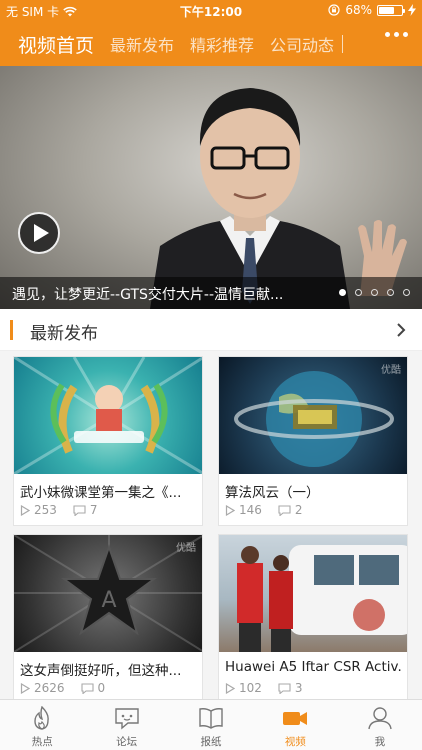 The height and width of the screenshot is (750, 422). What do you see at coordinates (380, 742) in the screenshot?
I see `tab-label: 我` at bounding box center [380, 742].